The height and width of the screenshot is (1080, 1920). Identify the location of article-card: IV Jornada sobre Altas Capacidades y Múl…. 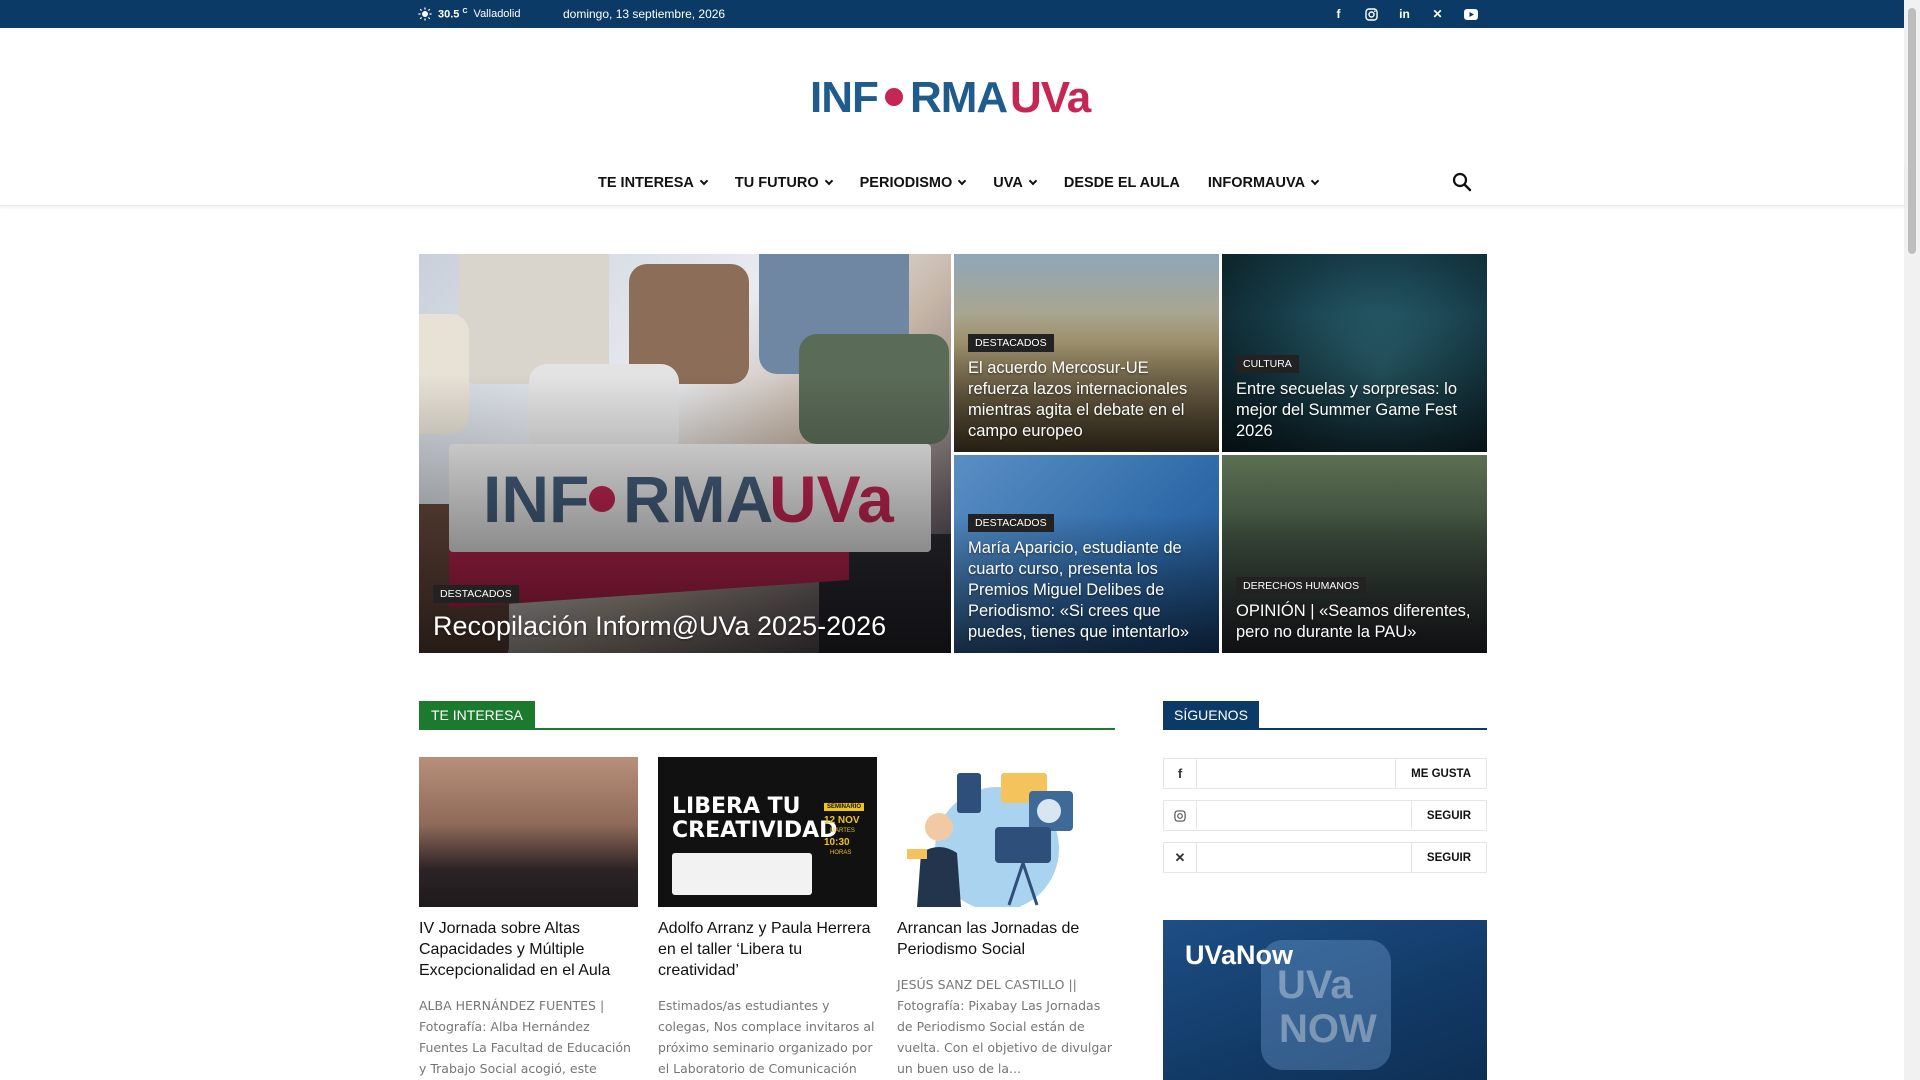
(528, 918).